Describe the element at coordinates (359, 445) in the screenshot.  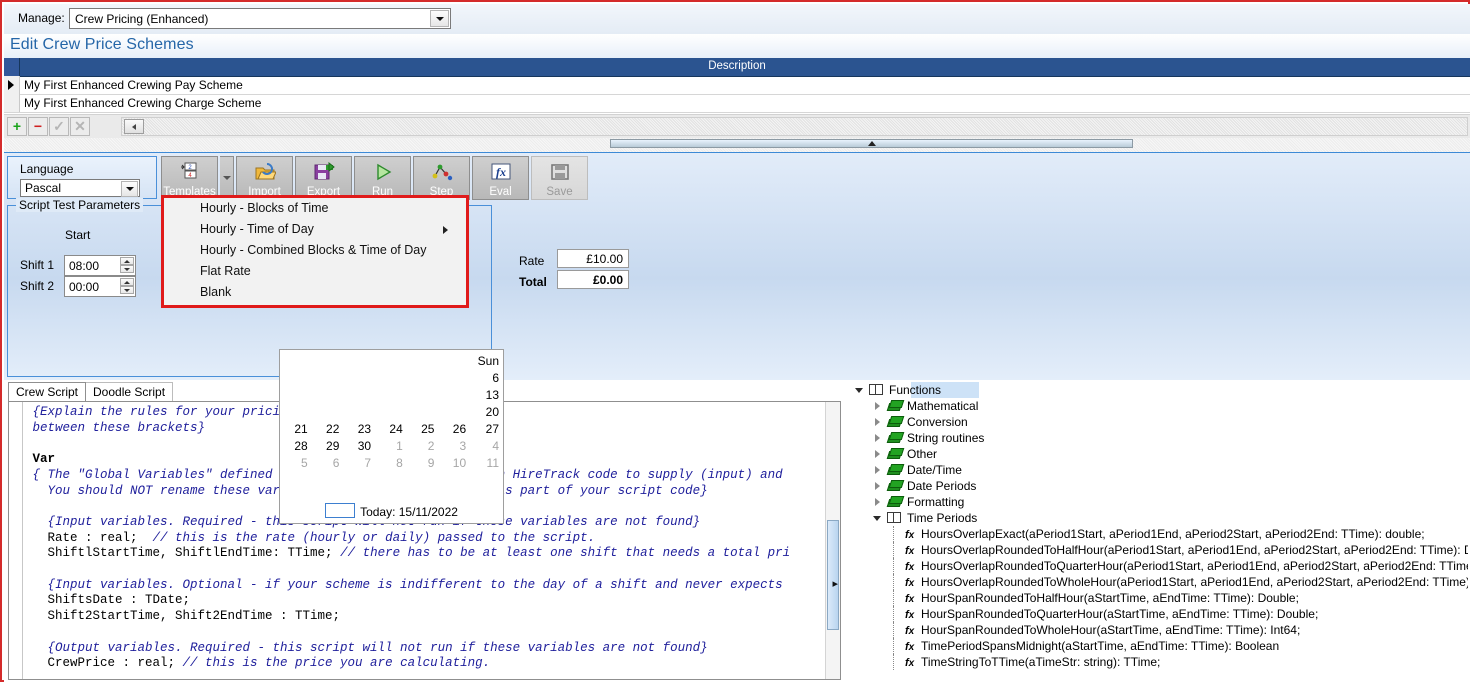
I see `calendar-day: 30` at that location.